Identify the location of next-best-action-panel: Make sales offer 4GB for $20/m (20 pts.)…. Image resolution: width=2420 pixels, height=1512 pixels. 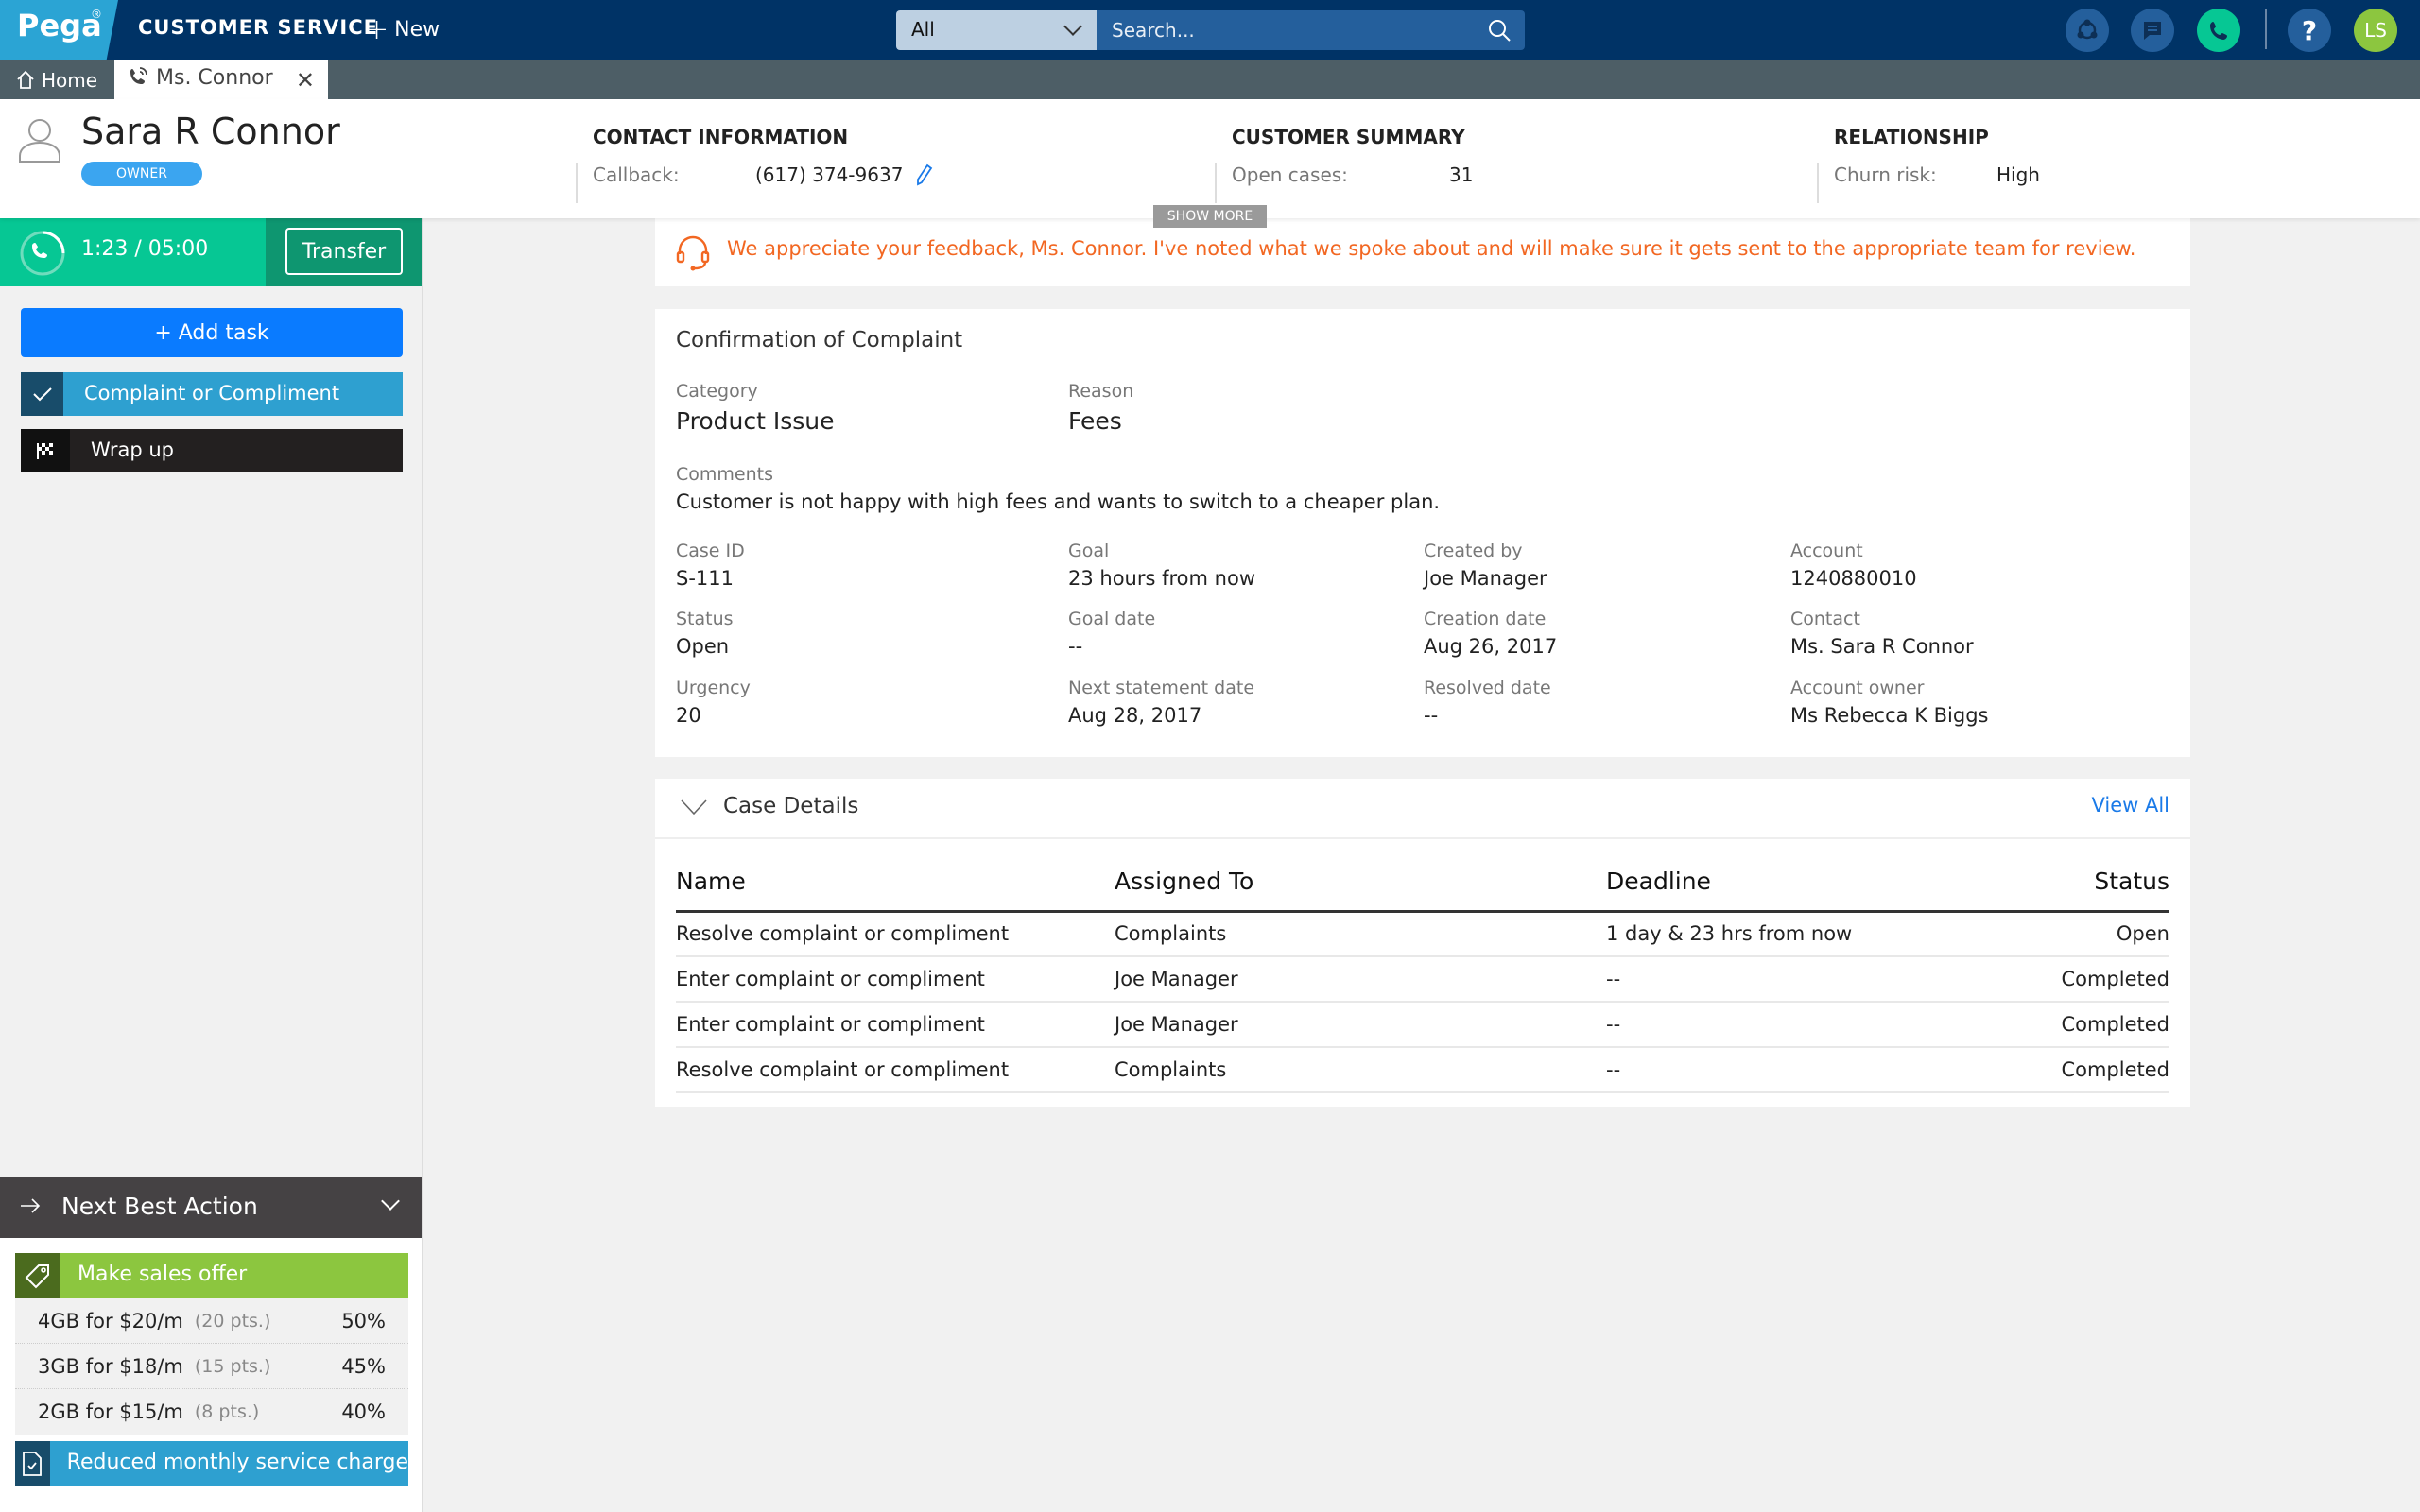
(211, 1375).